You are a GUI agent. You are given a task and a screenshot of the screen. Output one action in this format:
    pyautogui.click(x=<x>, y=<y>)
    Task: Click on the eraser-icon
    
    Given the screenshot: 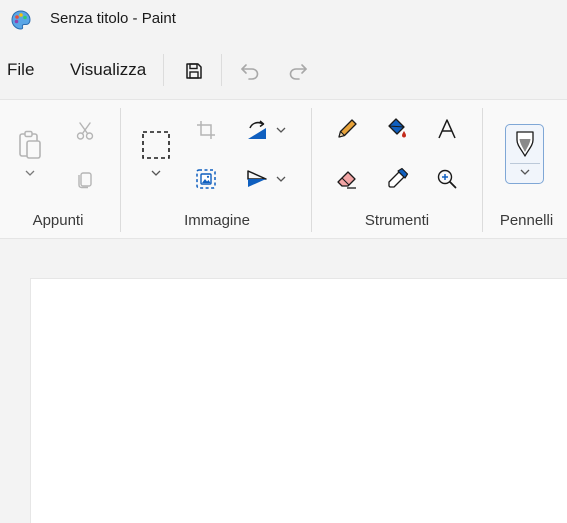 What is the action you would take?
    pyautogui.click(x=346, y=180)
    